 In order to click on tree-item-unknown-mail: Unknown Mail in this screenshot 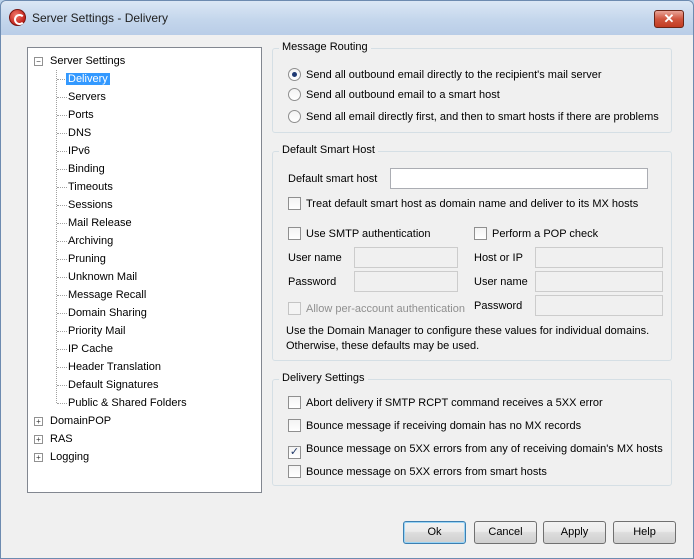, I will do `click(102, 277)`.